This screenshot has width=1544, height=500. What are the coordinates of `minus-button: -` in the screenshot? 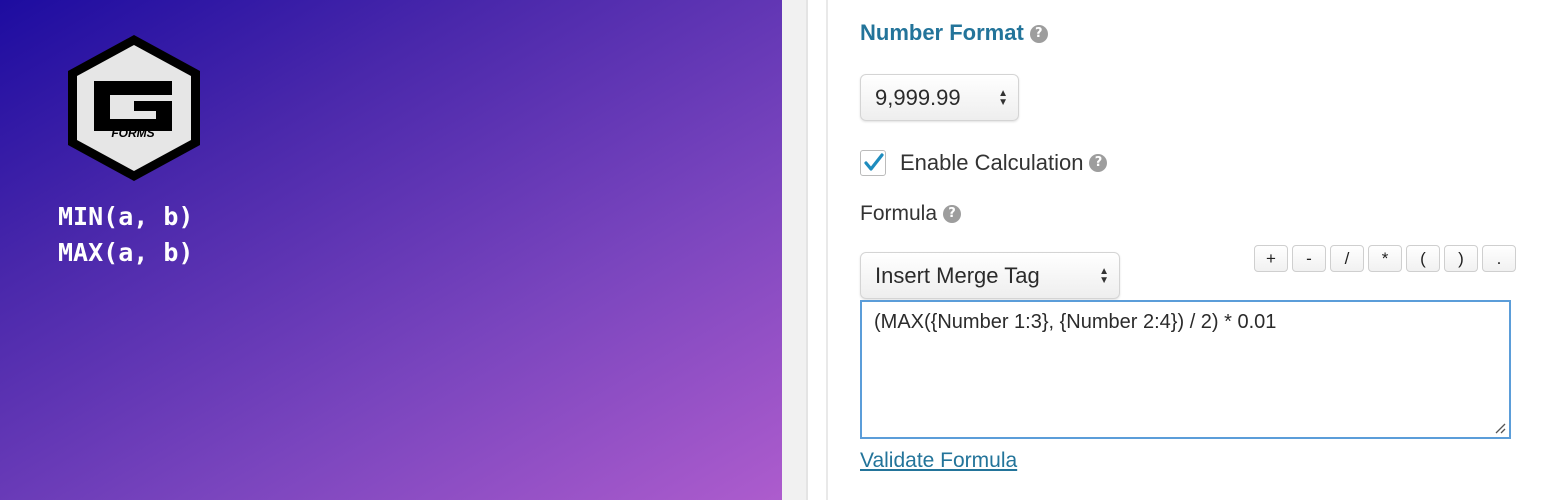 It's located at (1309, 258).